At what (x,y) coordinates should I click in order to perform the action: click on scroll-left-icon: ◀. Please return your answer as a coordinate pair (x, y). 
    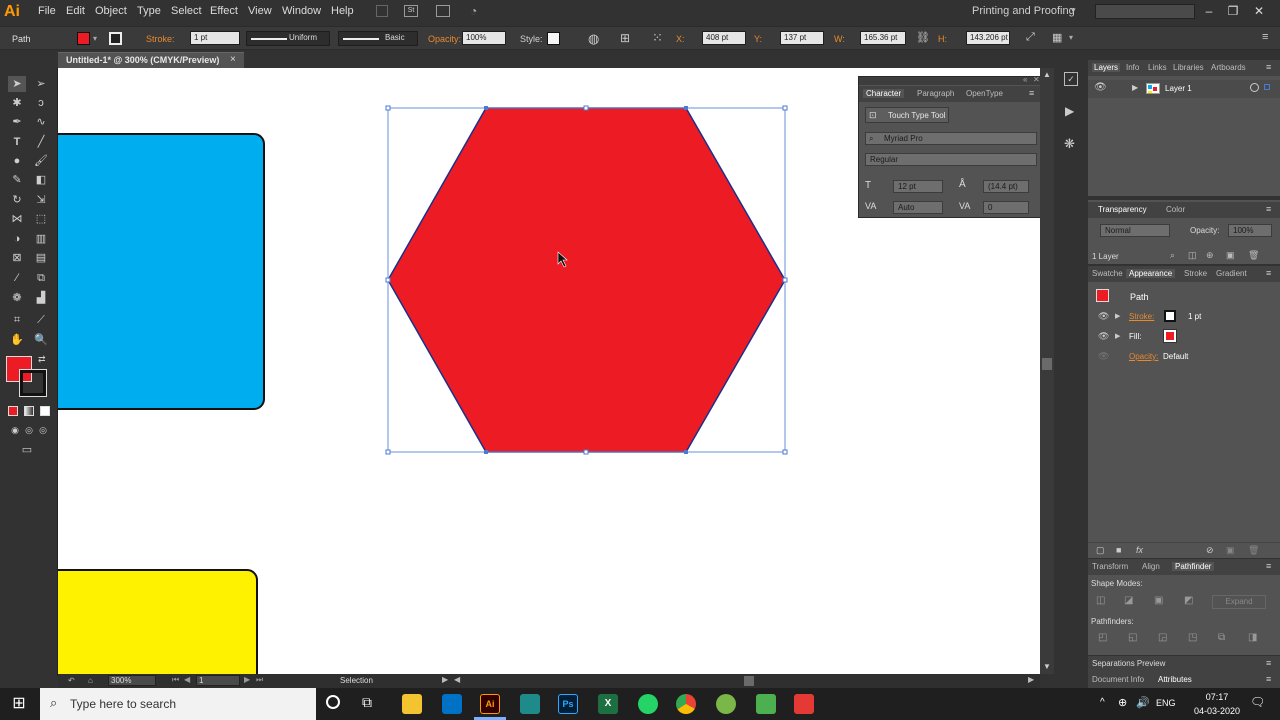
    Looking at the image, I should click on (457, 679).